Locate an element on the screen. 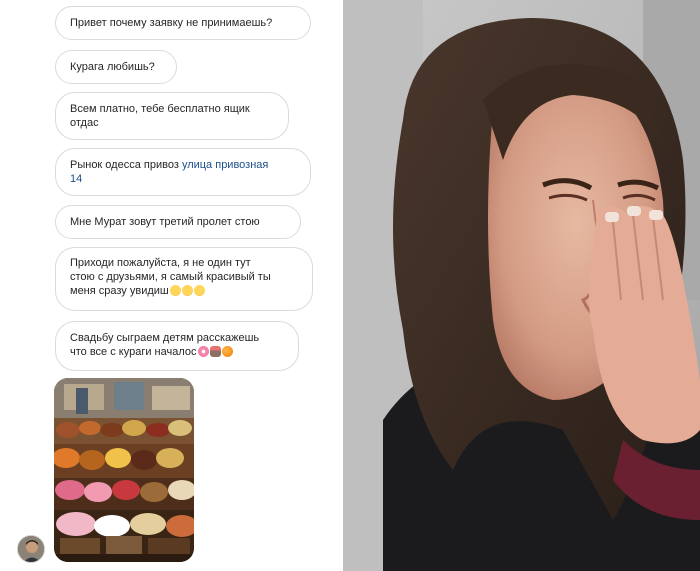 The width and height of the screenshot is (700, 571). market-photo-attachment is located at coordinates (124, 470).